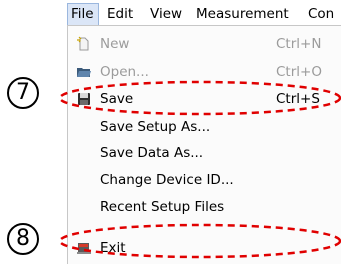 Image resolution: width=341 pixels, height=264 pixels. What do you see at coordinates (204, 248) in the screenshot?
I see `menu-item-exit: Exit` at bounding box center [204, 248].